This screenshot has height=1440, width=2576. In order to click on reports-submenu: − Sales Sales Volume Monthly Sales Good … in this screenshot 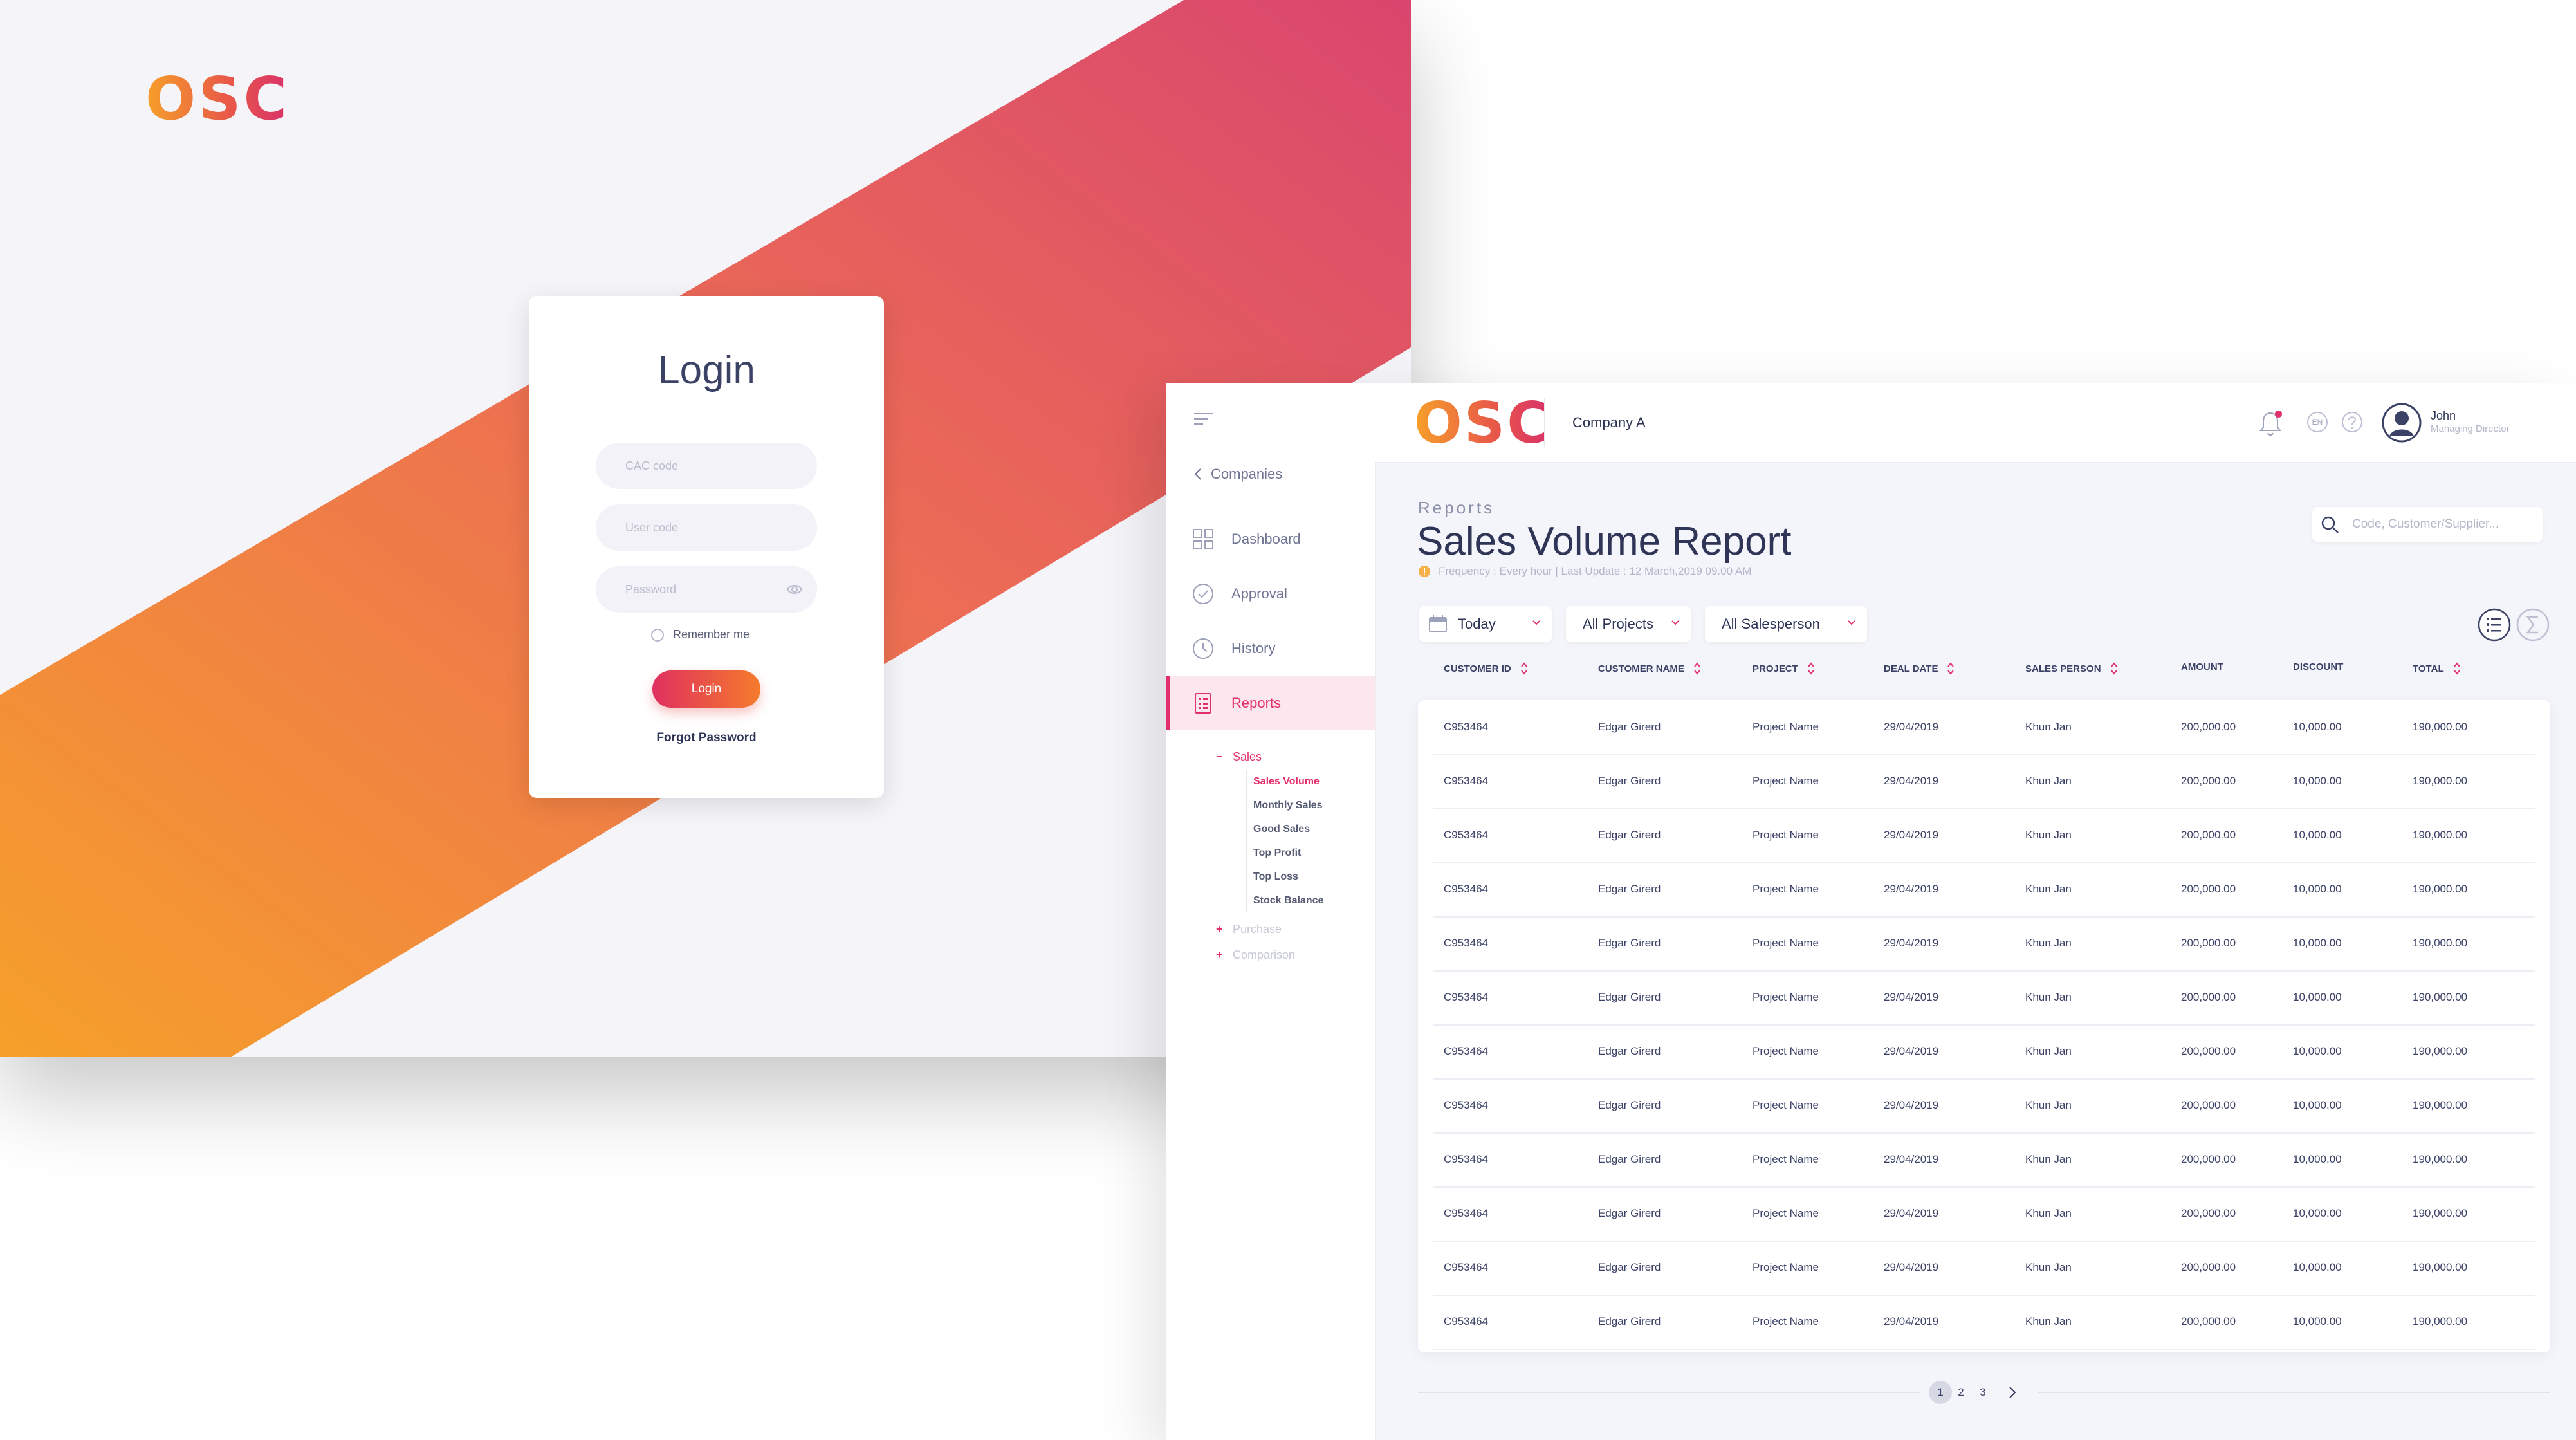, I will do `click(1269, 856)`.